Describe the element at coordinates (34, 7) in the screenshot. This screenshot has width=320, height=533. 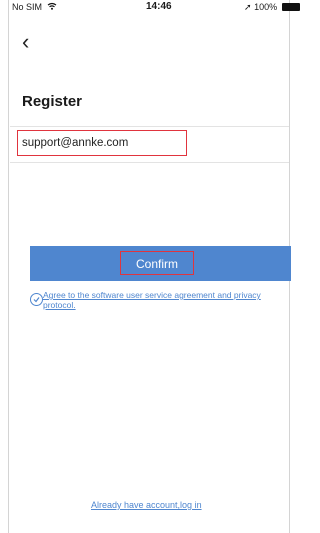
I see `carrier-label: No SIM` at that location.